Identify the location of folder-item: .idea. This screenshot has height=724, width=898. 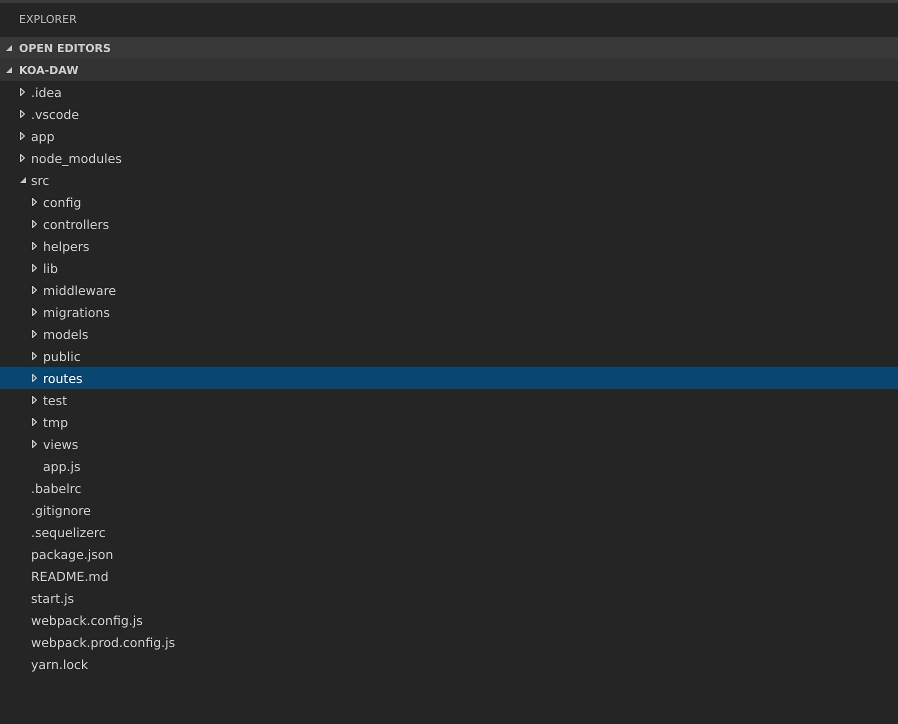
(449, 92).